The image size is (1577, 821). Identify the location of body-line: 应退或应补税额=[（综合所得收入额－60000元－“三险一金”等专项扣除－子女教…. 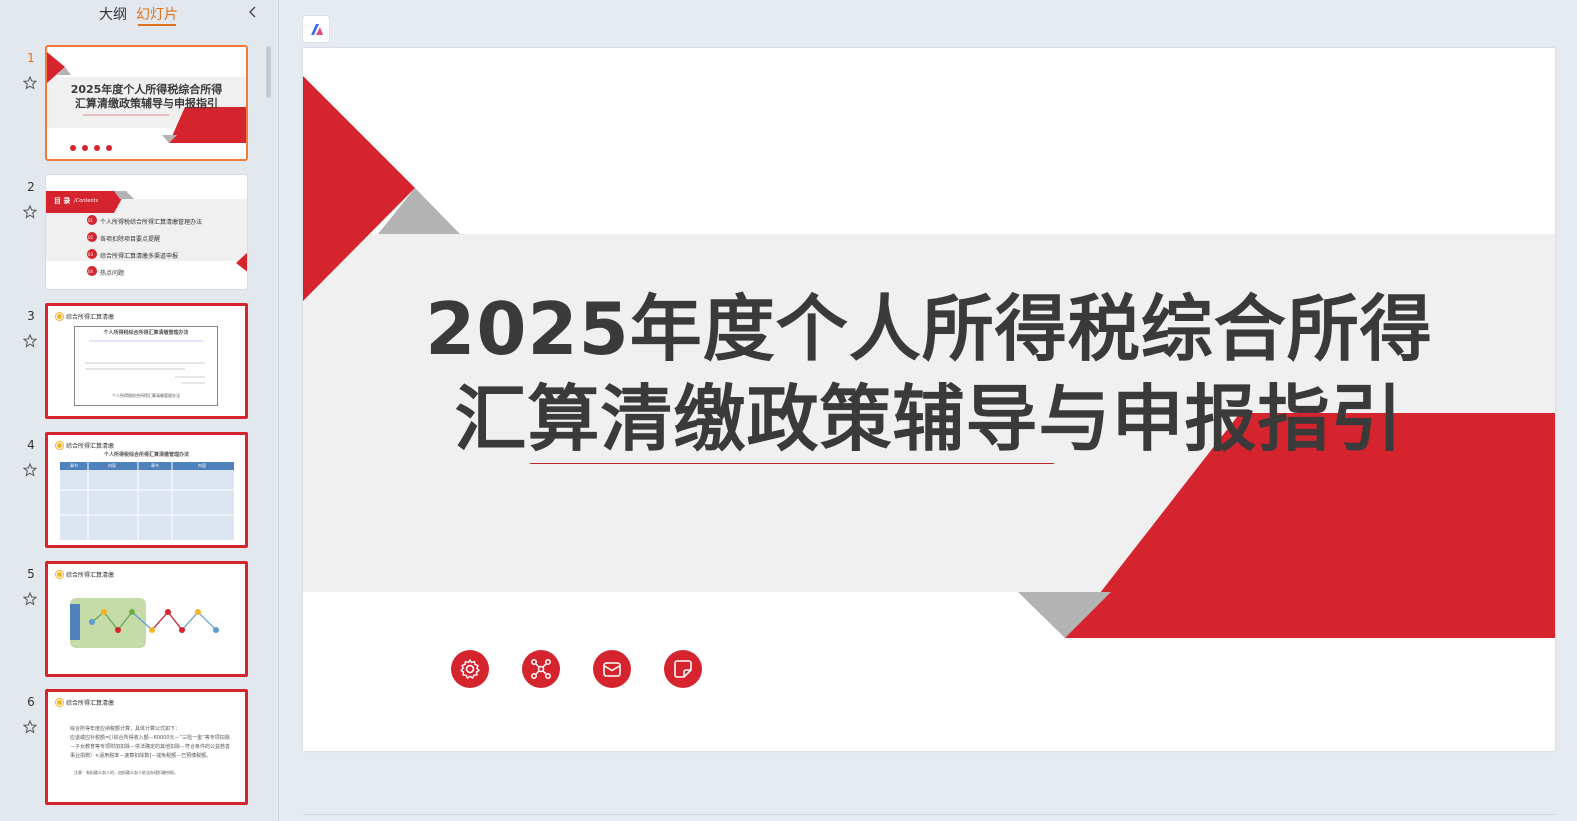
(150, 747).